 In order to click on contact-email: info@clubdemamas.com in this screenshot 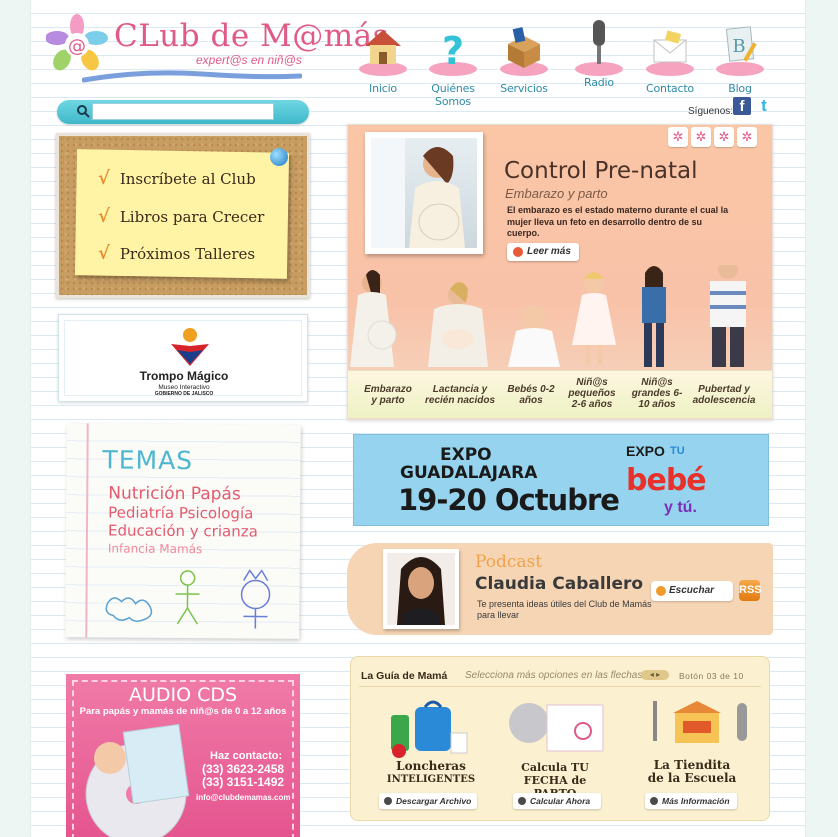, I will do `click(243, 797)`.